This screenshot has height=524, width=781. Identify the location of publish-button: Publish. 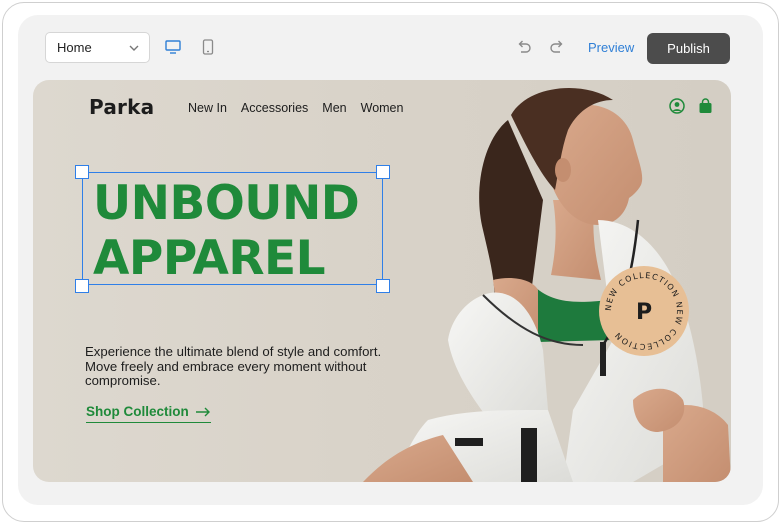
(688, 48).